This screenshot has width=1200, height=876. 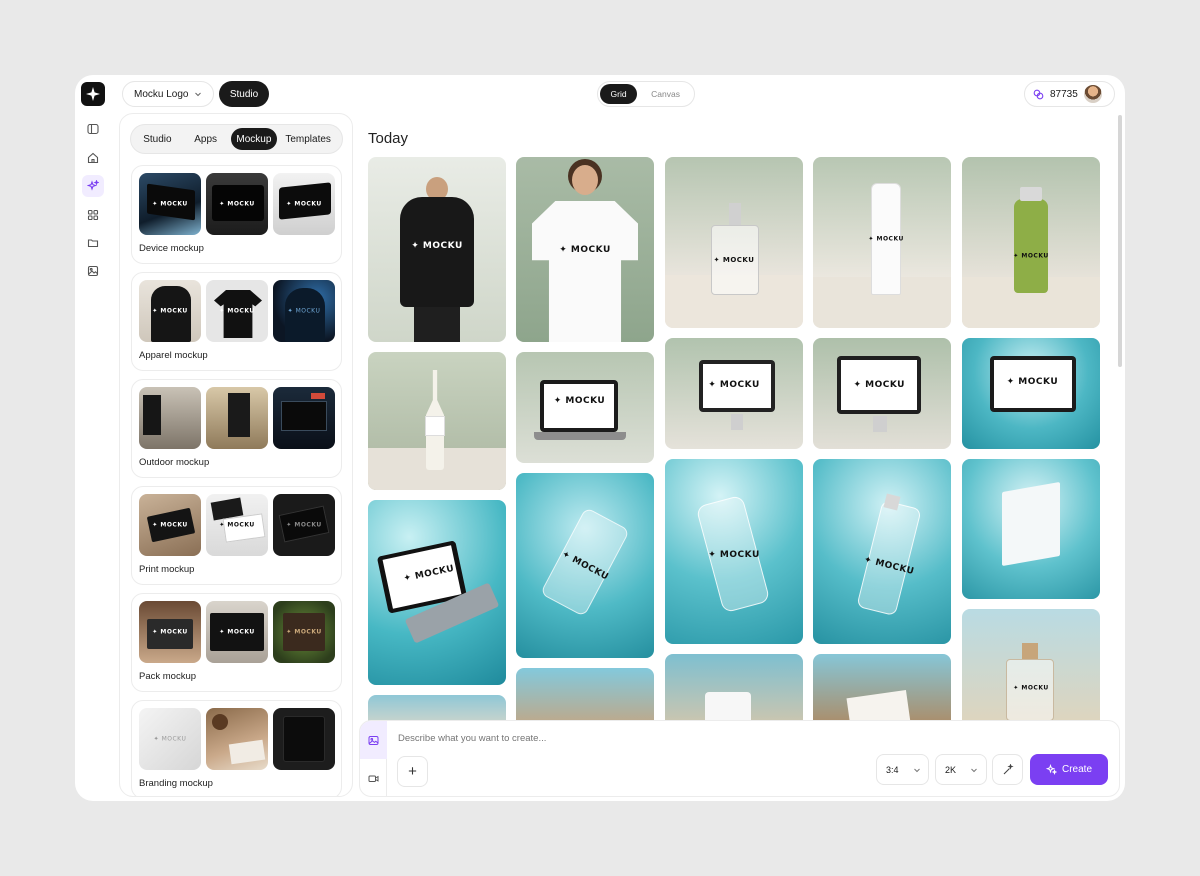 What do you see at coordinates (308, 139) in the screenshot?
I see `tab-templates: Templates` at bounding box center [308, 139].